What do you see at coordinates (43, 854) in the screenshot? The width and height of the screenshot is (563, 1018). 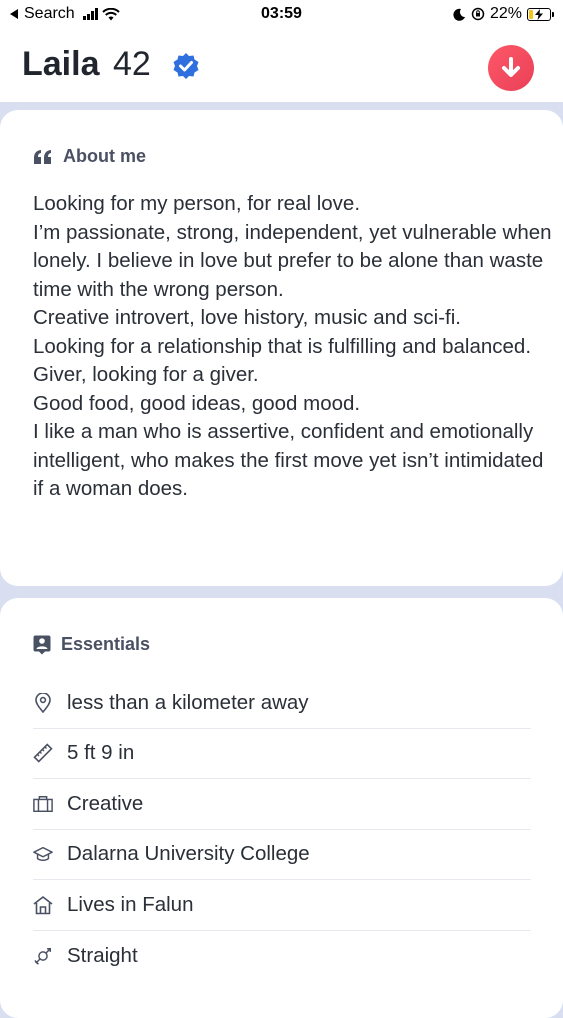 I see `graduation-cap-icon` at bounding box center [43, 854].